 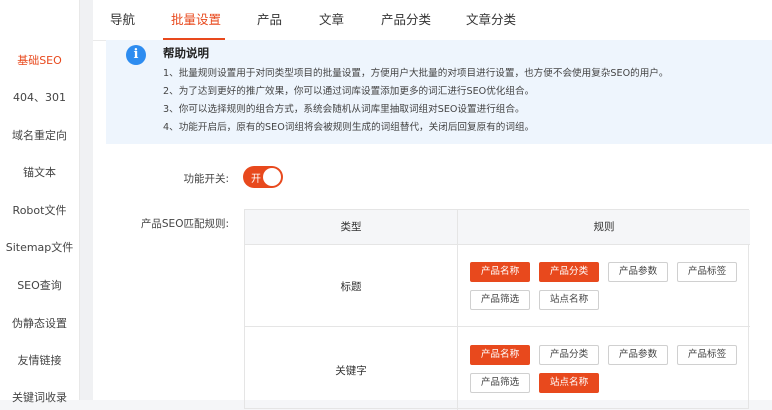 What do you see at coordinates (331, 20) in the screenshot?
I see `tab-articles: 文章` at bounding box center [331, 20].